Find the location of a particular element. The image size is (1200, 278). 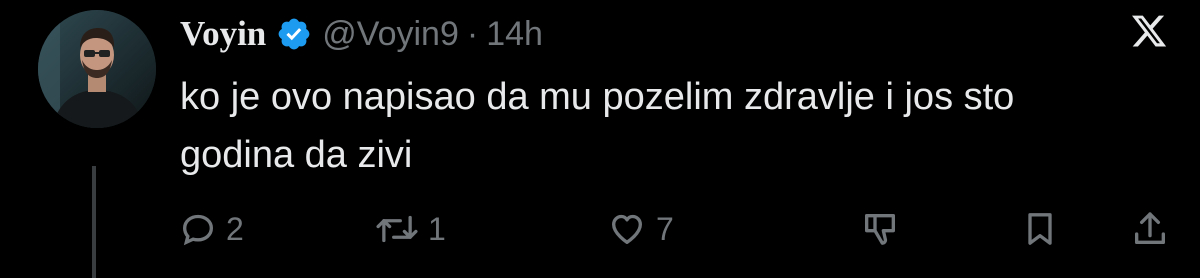

avatar-image is located at coordinates (97, 69).